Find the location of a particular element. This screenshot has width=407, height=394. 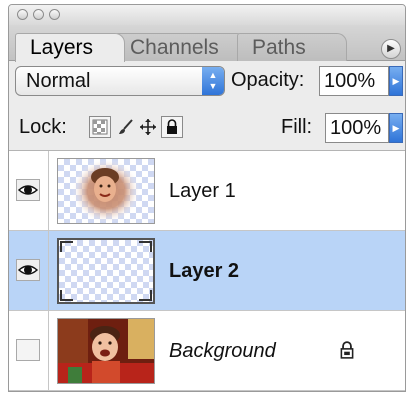

lock-position-button is located at coordinates (148, 127).